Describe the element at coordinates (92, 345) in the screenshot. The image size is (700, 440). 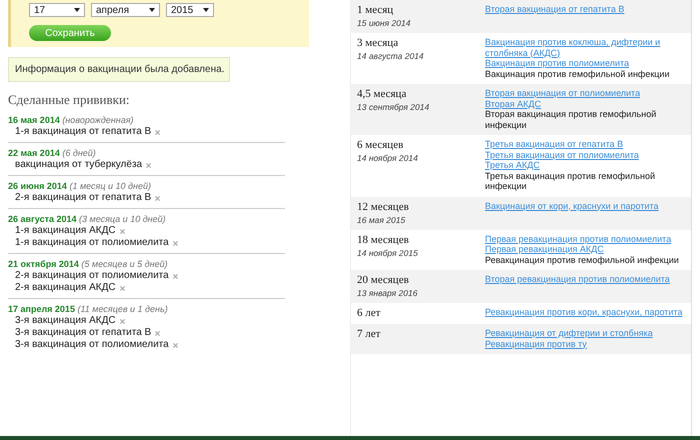
I see `vaccination-name: 3-я вакцинация от полиомиелита` at that location.